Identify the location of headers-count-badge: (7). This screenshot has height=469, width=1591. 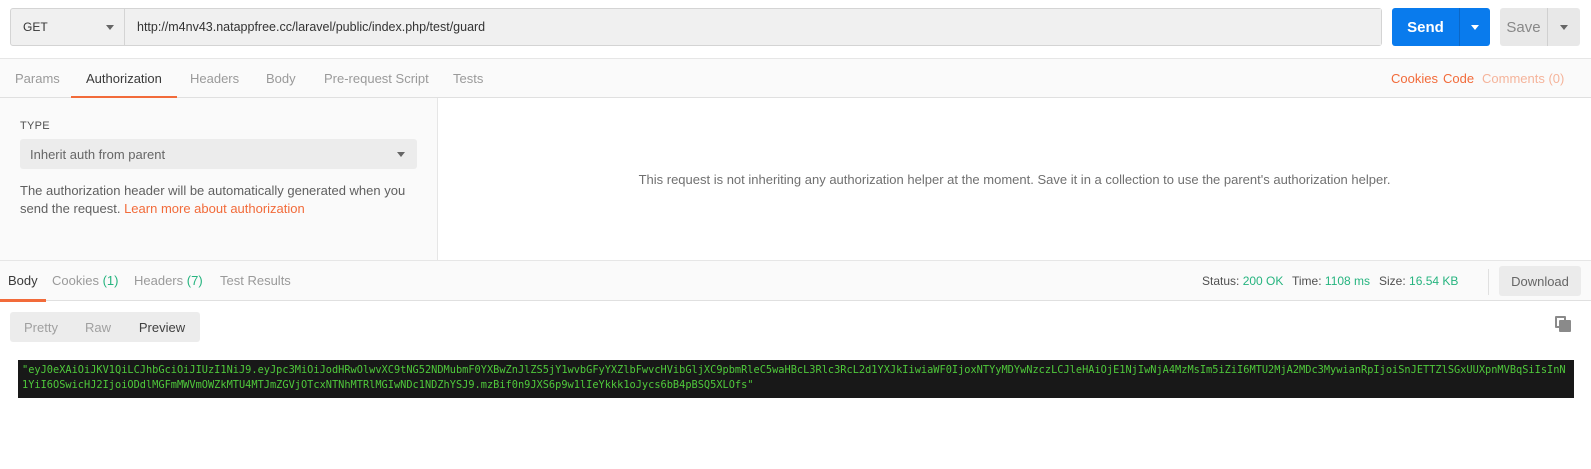
(194, 280).